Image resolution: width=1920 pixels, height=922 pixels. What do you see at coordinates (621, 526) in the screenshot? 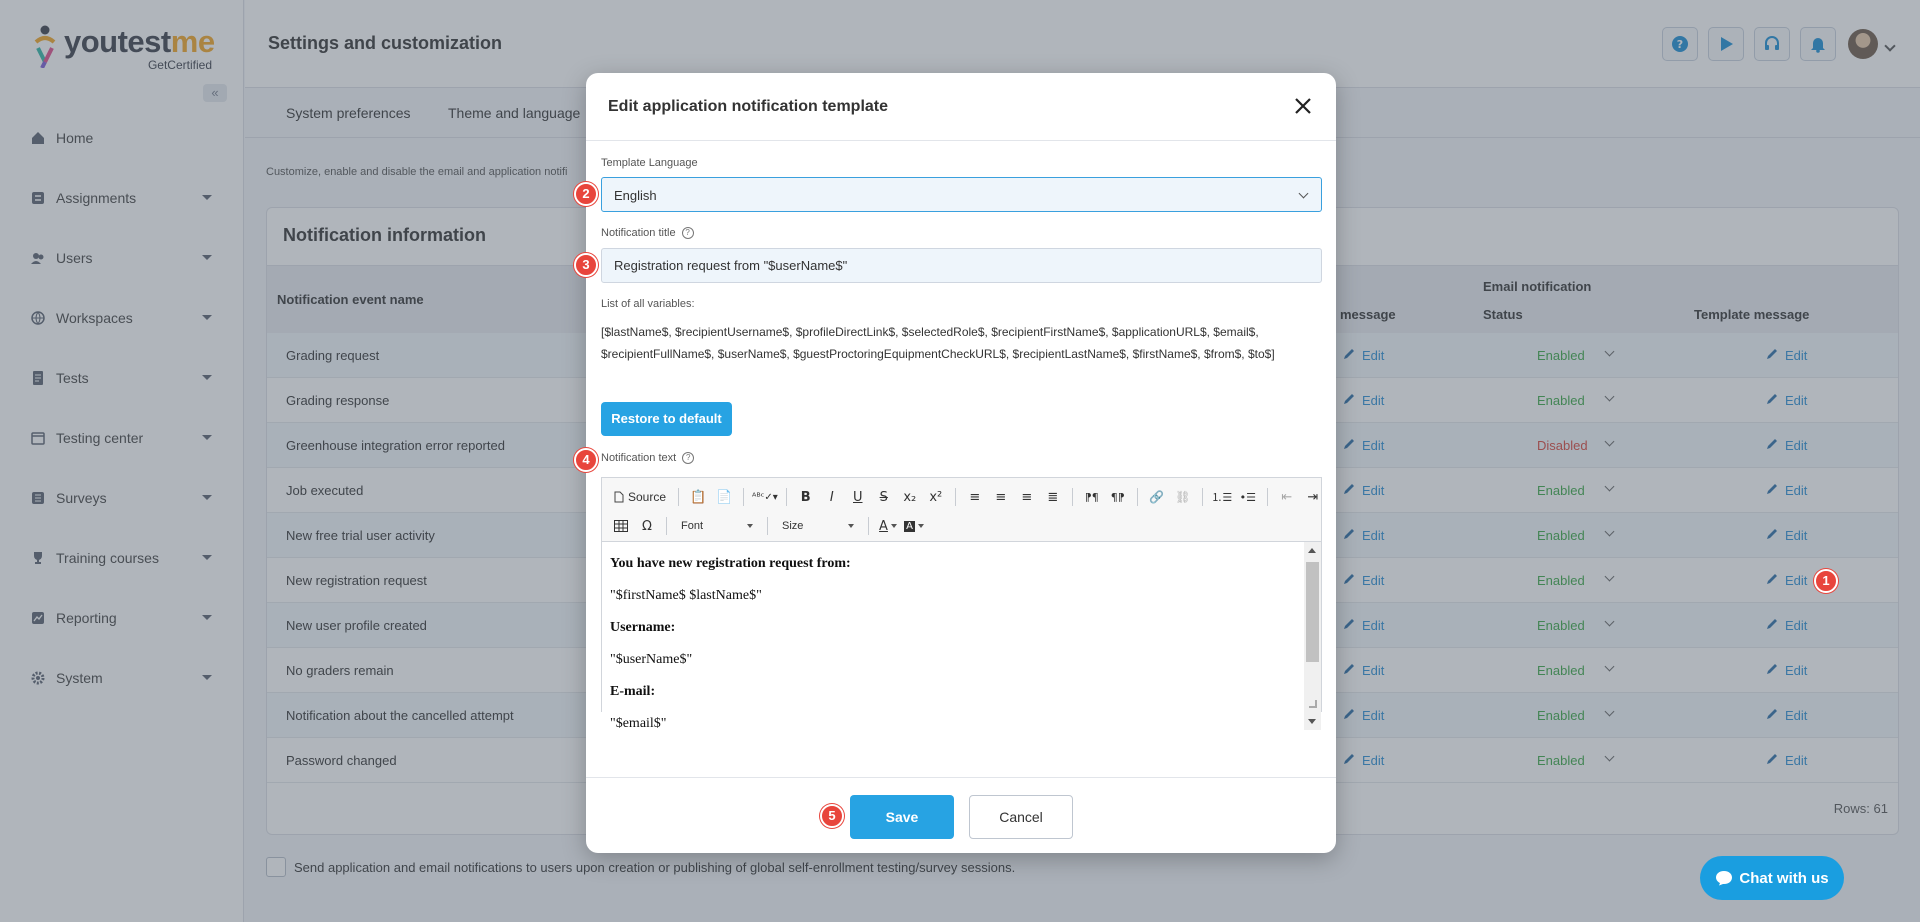
I see `table-icon` at bounding box center [621, 526].